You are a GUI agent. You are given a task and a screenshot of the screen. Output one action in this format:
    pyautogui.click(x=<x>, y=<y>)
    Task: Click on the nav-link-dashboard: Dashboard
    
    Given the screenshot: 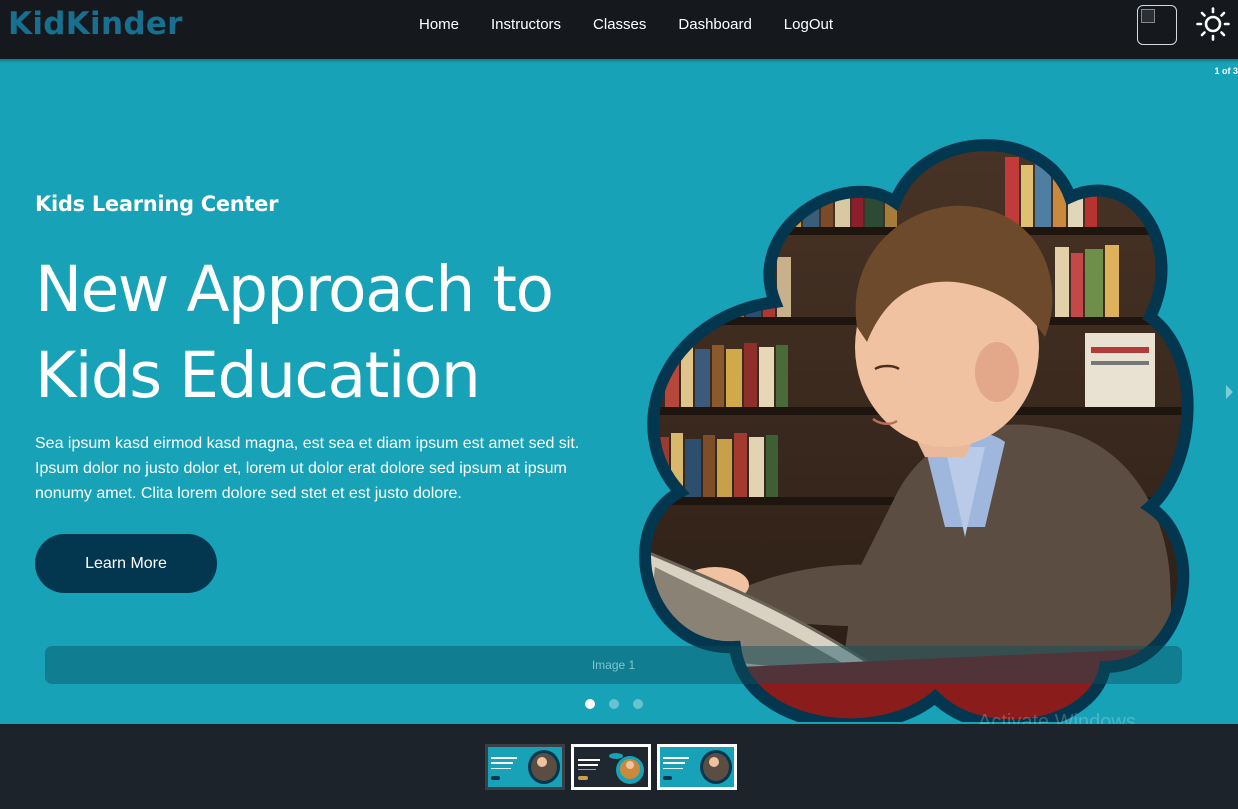 What is the action you would take?
    pyautogui.click(x=714, y=25)
    